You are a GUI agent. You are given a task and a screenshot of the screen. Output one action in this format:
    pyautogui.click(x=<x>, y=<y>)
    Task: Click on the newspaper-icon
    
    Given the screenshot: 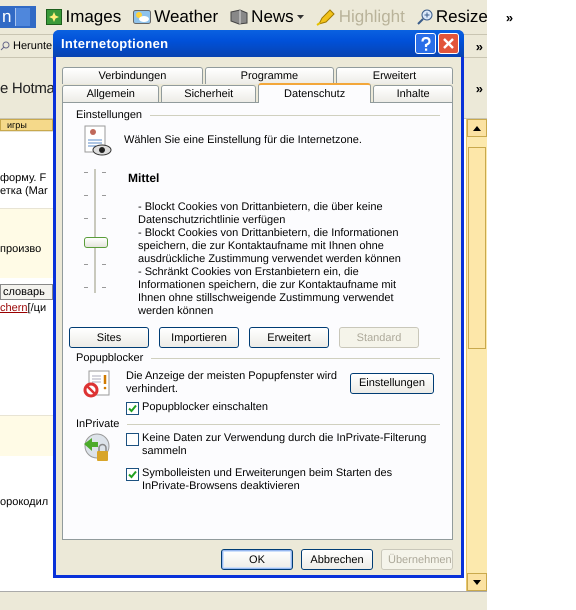 What is the action you would take?
    pyautogui.click(x=239, y=17)
    